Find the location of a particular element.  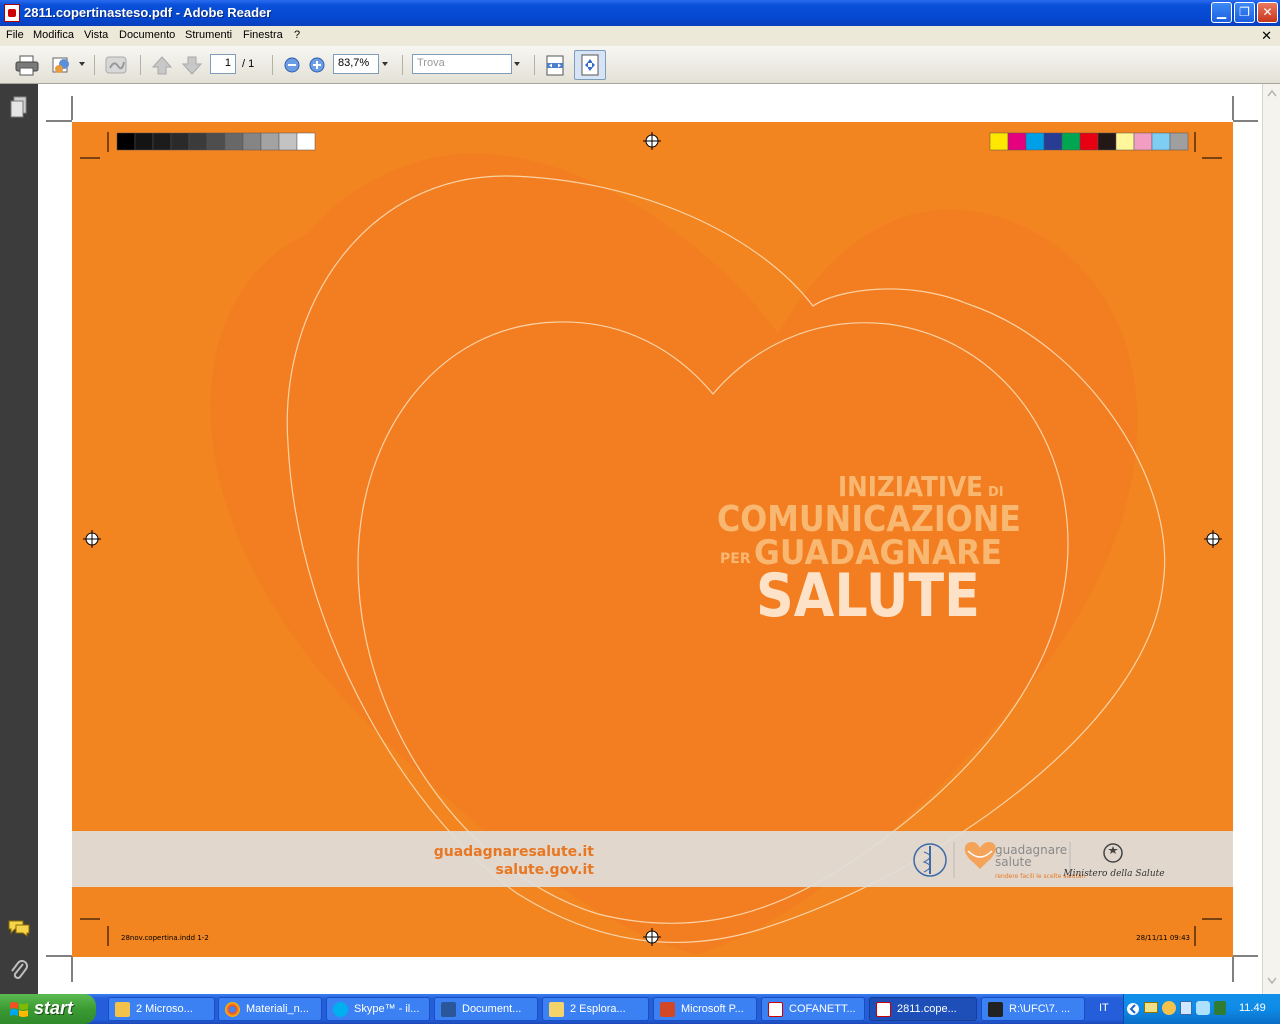

scroll-up-icon is located at coordinates (1272, 93).